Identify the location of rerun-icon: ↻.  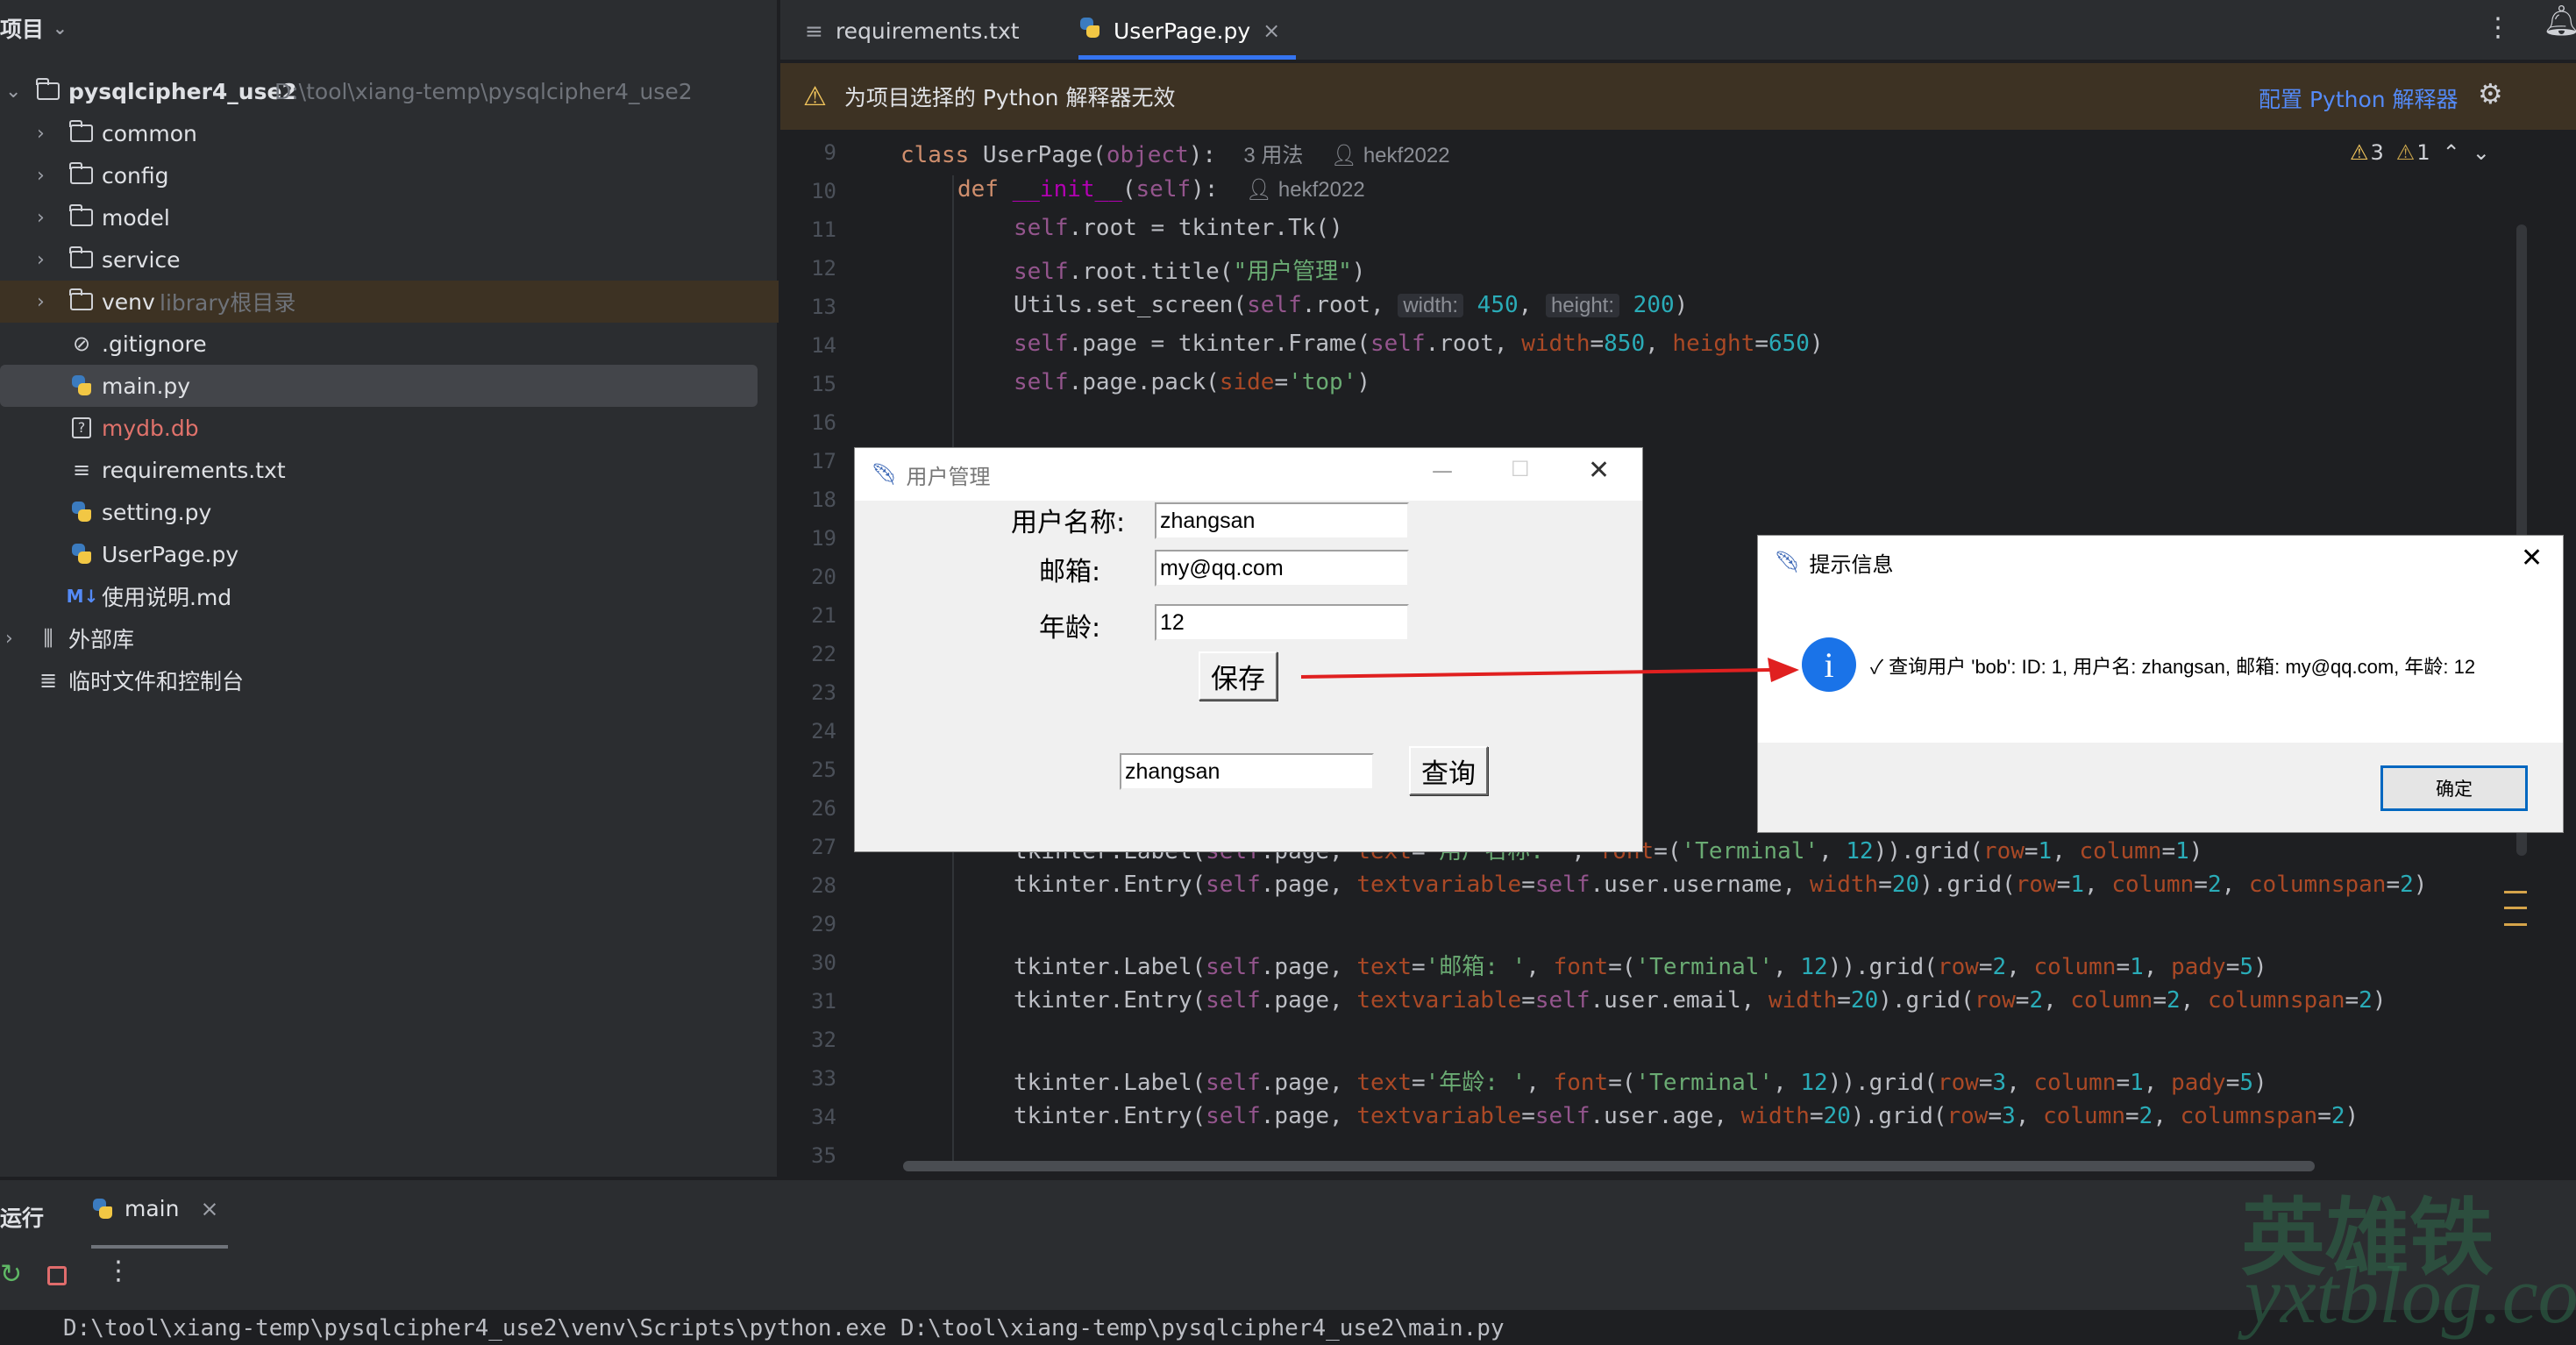
(11, 1274).